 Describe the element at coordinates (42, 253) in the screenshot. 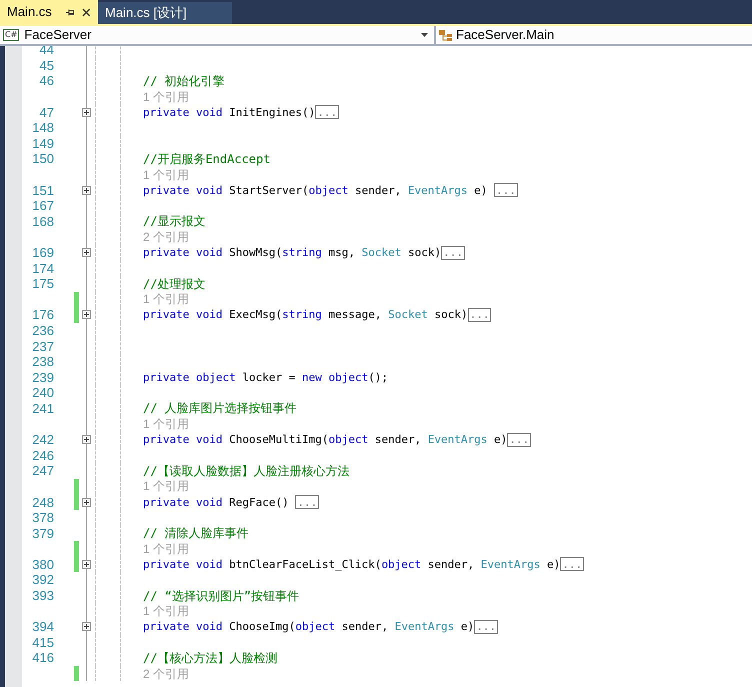

I see `line-number: 169` at that location.